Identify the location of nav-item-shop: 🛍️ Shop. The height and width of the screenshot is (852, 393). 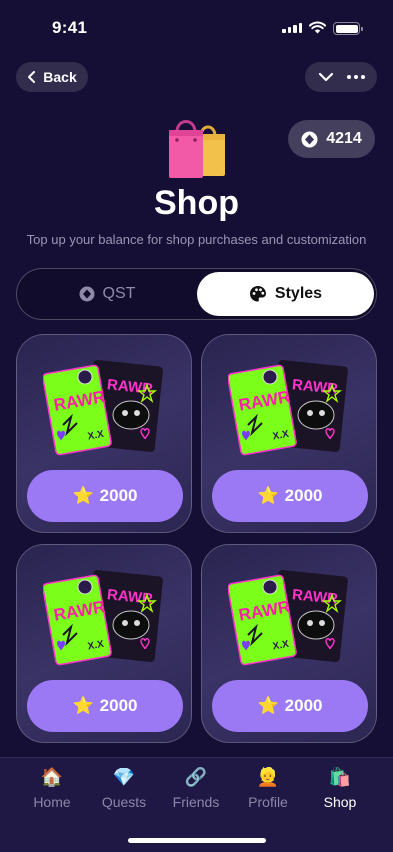
(340, 788).